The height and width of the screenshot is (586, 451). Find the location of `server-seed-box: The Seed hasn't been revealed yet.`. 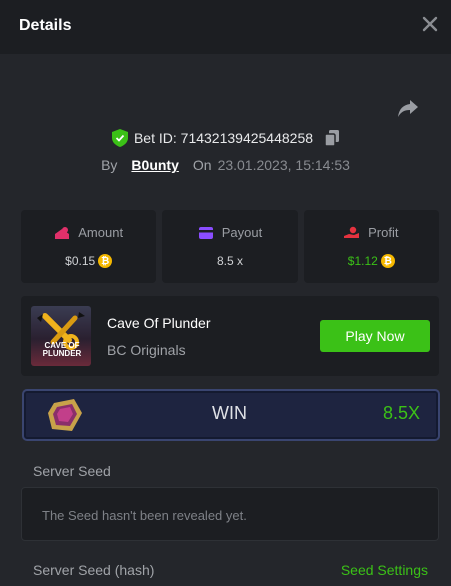

server-seed-box: The Seed hasn't been revealed yet. is located at coordinates (230, 514).